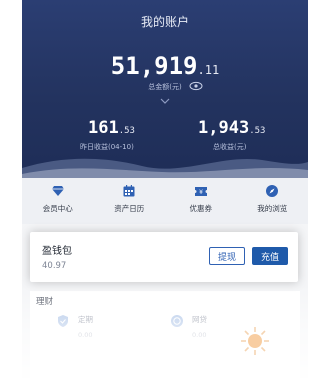 This screenshot has width=330, height=378. I want to click on coin-icon, so click(177, 321).